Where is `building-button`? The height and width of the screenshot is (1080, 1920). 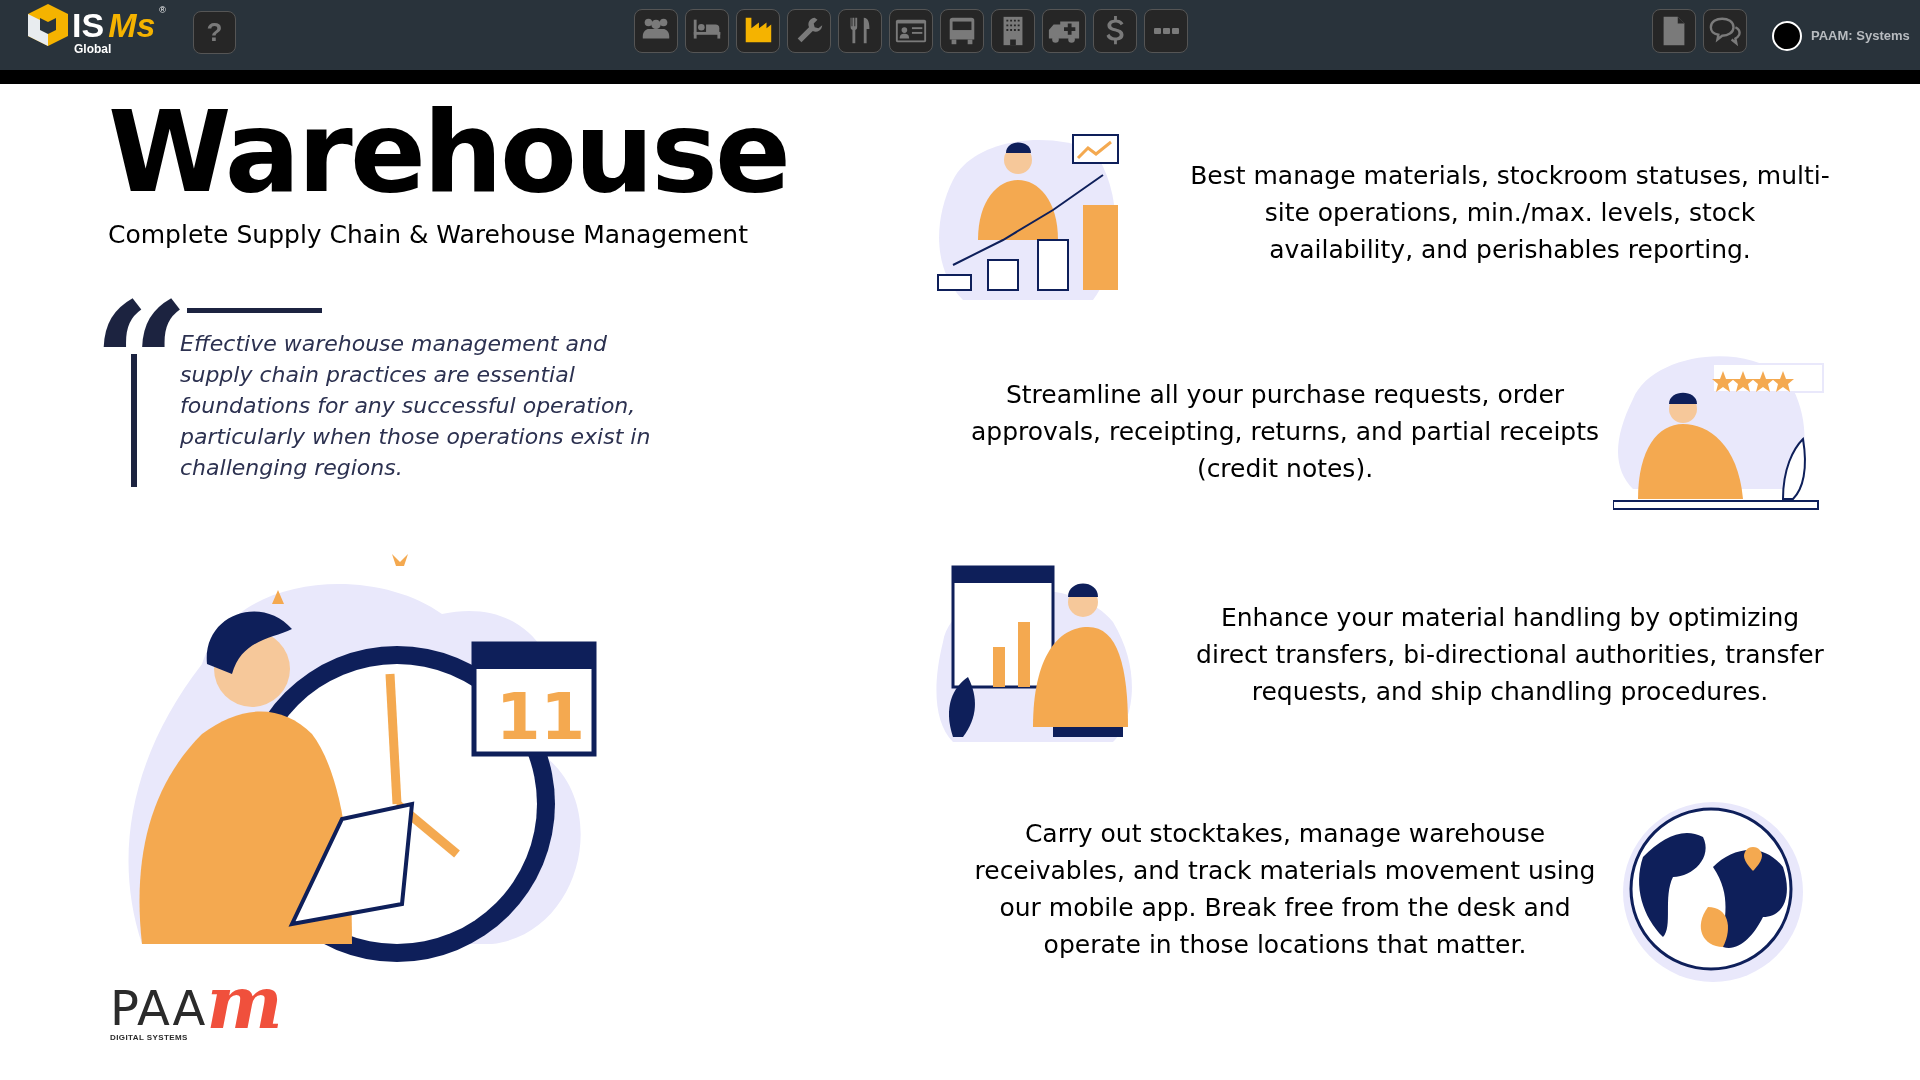 building-button is located at coordinates (1013, 31).